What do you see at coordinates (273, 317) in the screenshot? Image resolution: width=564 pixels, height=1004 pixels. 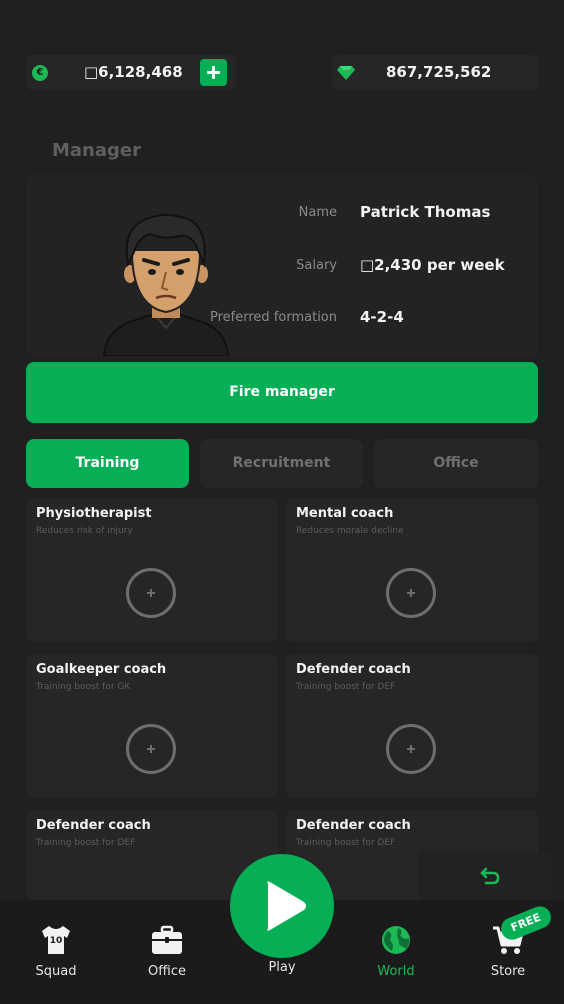 I see `formation-label: Preferred formation` at bounding box center [273, 317].